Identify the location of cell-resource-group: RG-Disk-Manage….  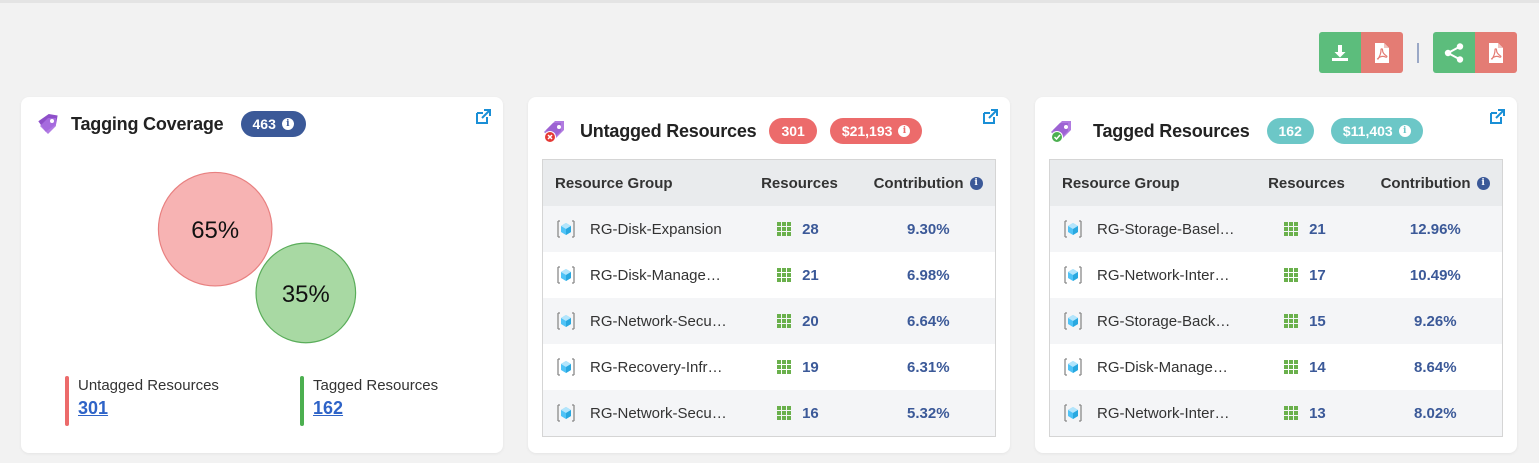
(1152, 367).